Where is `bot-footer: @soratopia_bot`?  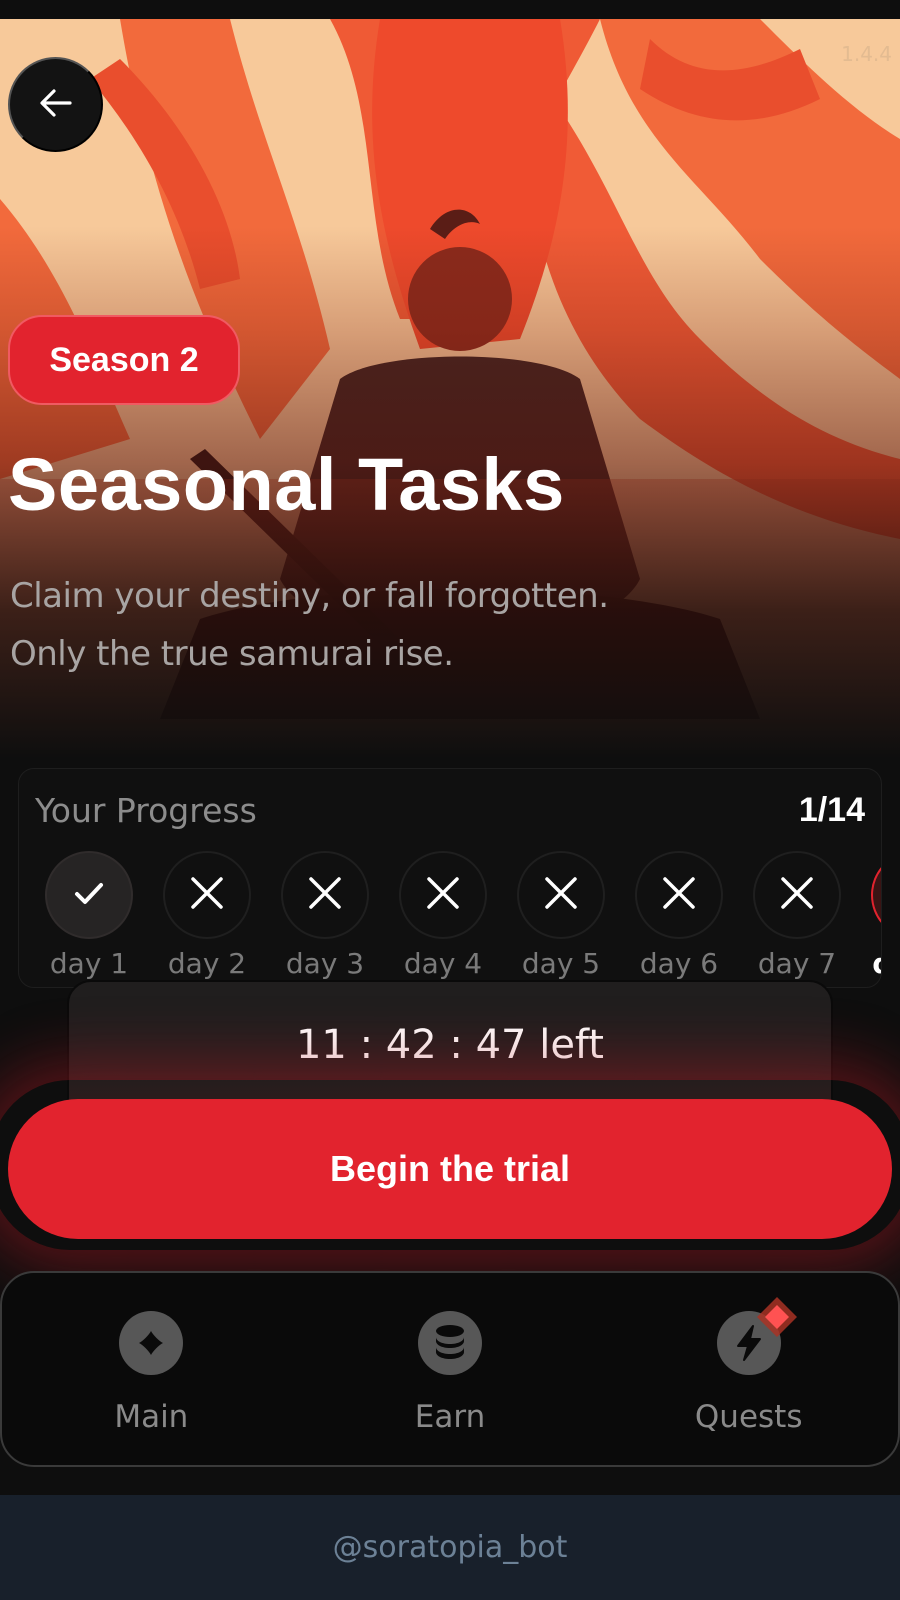
bot-footer: @soratopia_bot is located at coordinates (450, 1547).